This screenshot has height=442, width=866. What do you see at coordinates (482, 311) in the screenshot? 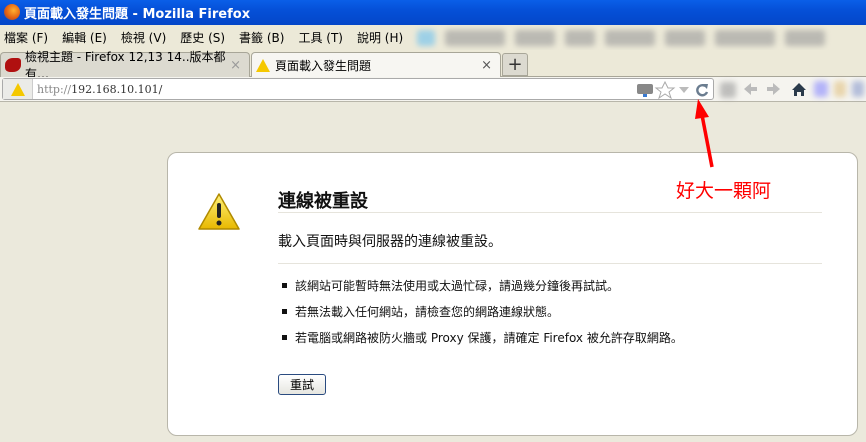
I see `list-item: 若無法載入任何網站，請檢查您的網路連線狀態。` at bounding box center [482, 311].